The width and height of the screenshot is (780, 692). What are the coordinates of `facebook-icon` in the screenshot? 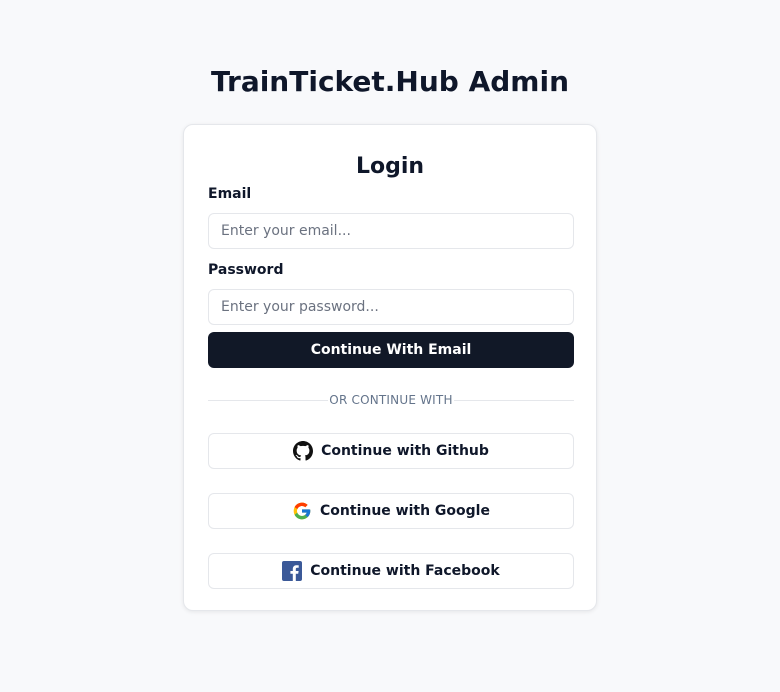 It's located at (292, 571).